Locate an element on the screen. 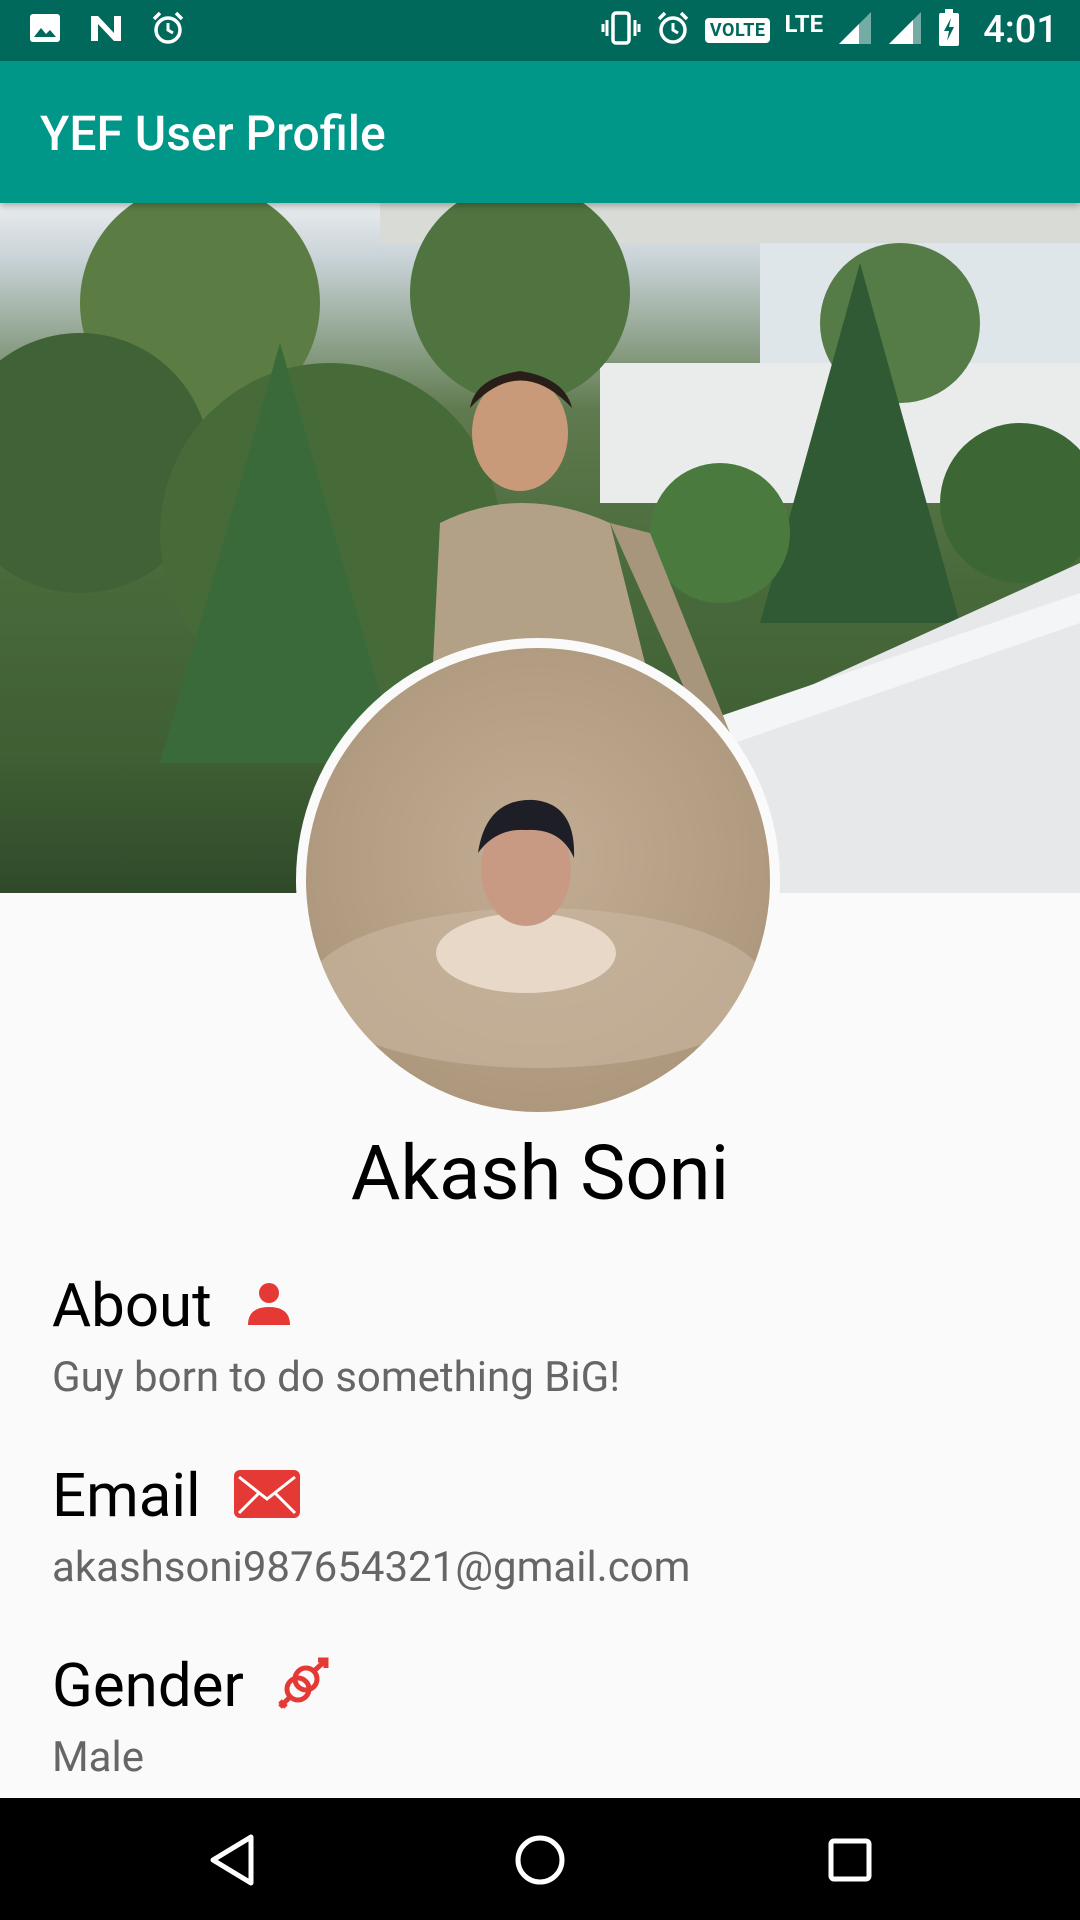 This screenshot has width=1080, height=1920. recents-icon is located at coordinates (850, 1860).